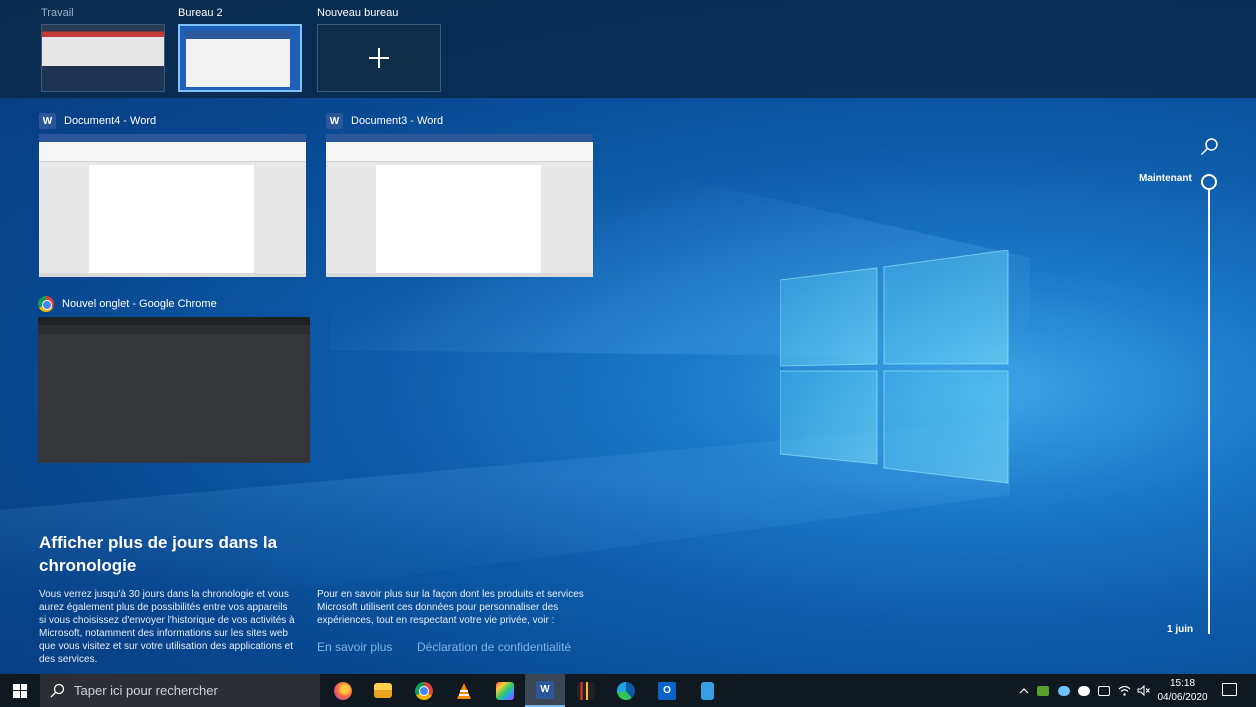  What do you see at coordinates (1229, 689) in the screenshot?
I see `notification-center-icon` at bounding box center [1229, 689].